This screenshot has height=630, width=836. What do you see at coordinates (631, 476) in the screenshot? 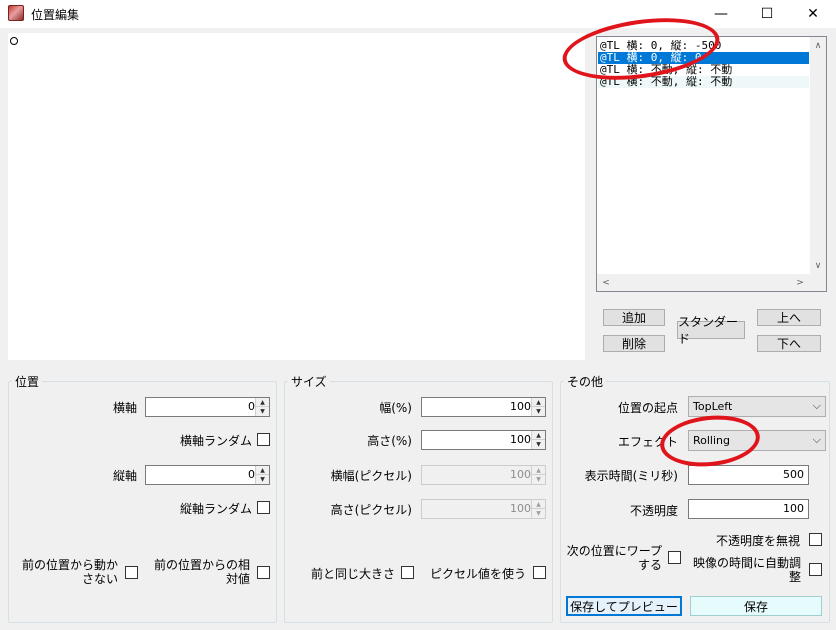
I see `duration-label: 表示時間(ミリ秒)` at bounding box center [631, 476].